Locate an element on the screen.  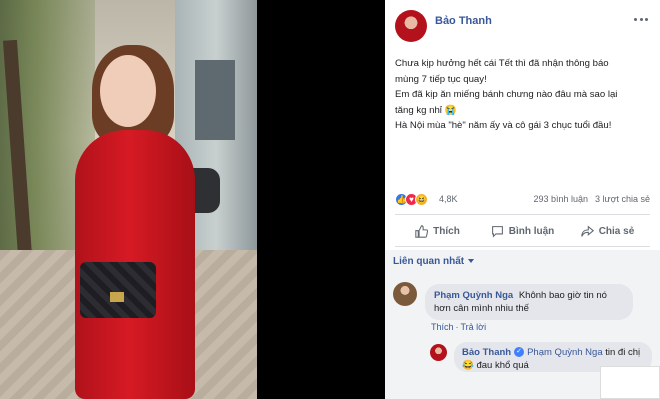
comment-icon is located at coordinates (497, 231).